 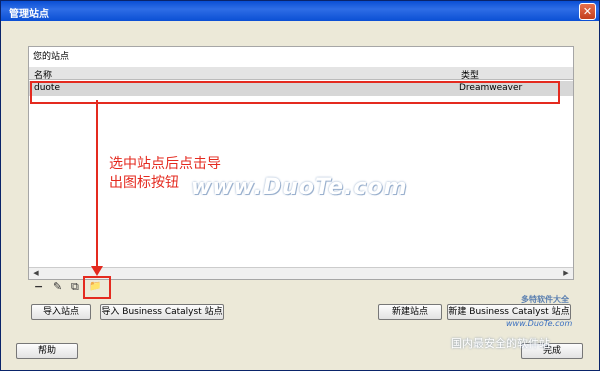 What do you see at coordinates (545, 299) in the screenshot?
I see `watermark-brand: 多特软件大全` at bounding box center [545, 299].